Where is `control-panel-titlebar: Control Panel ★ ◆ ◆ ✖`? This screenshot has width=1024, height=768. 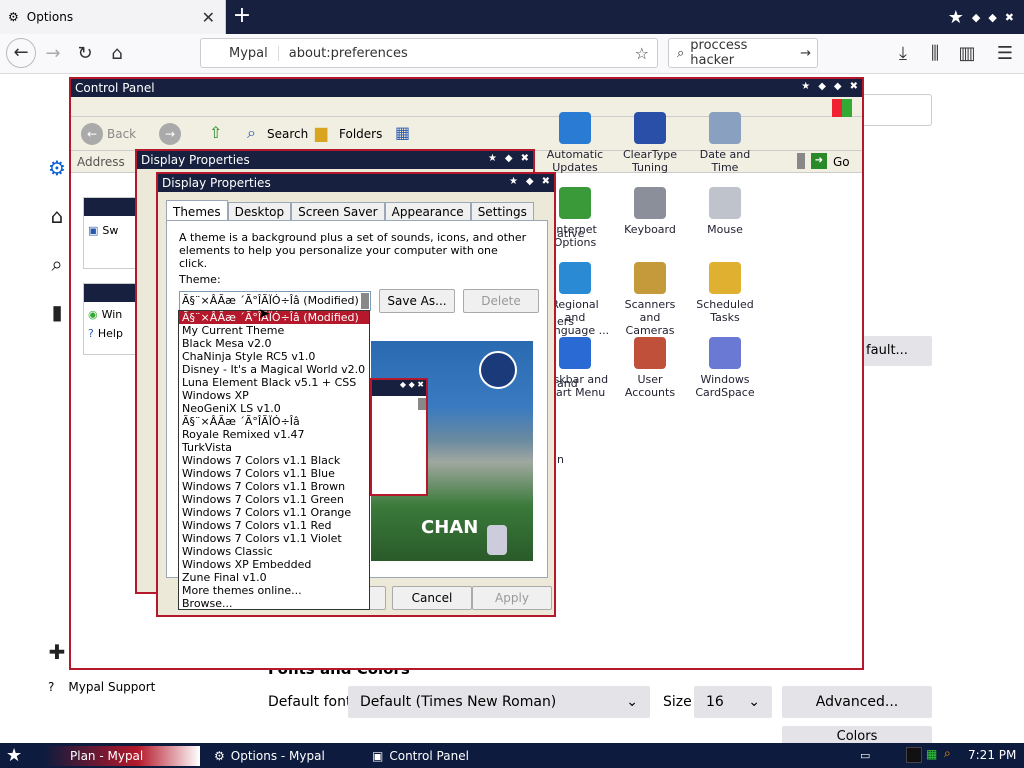 control-panel-titlebar: Control Panel ★ ◆ ◆ ✖ is located at coordinates (466, 88).